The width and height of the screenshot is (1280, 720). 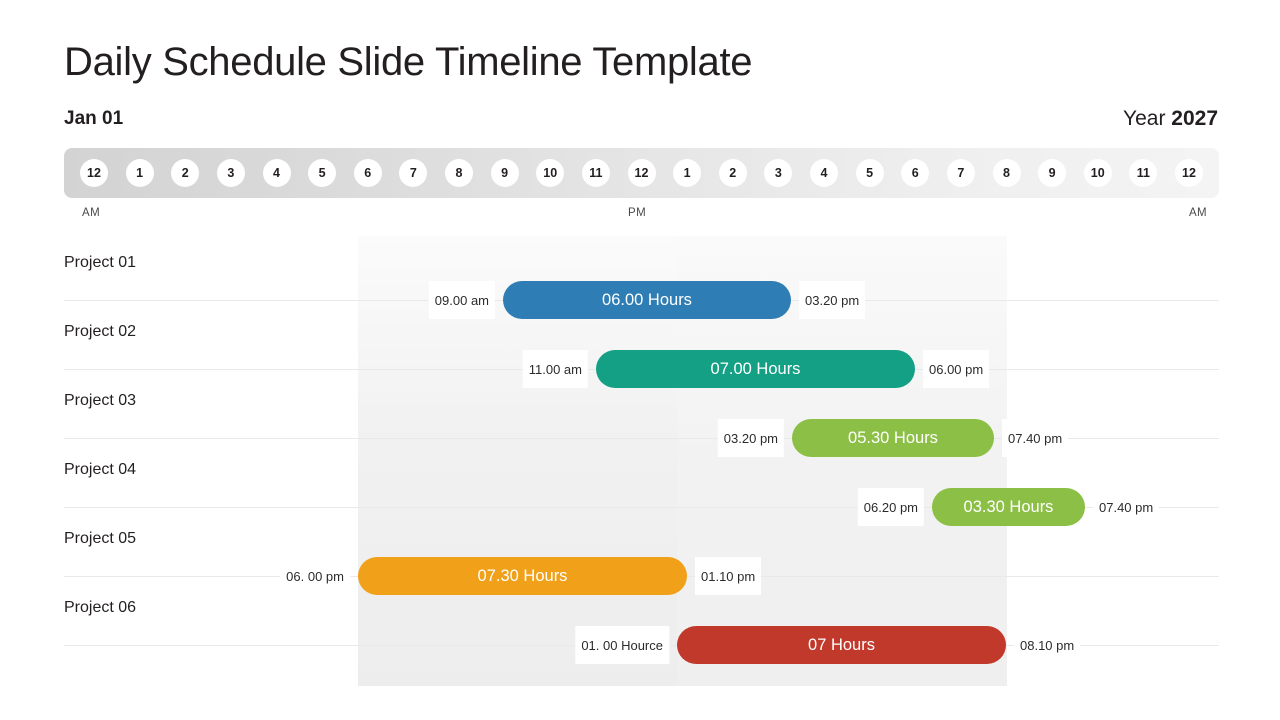 I want to click on task-bar: 05.30 Hours, so click(x=893, y=438).